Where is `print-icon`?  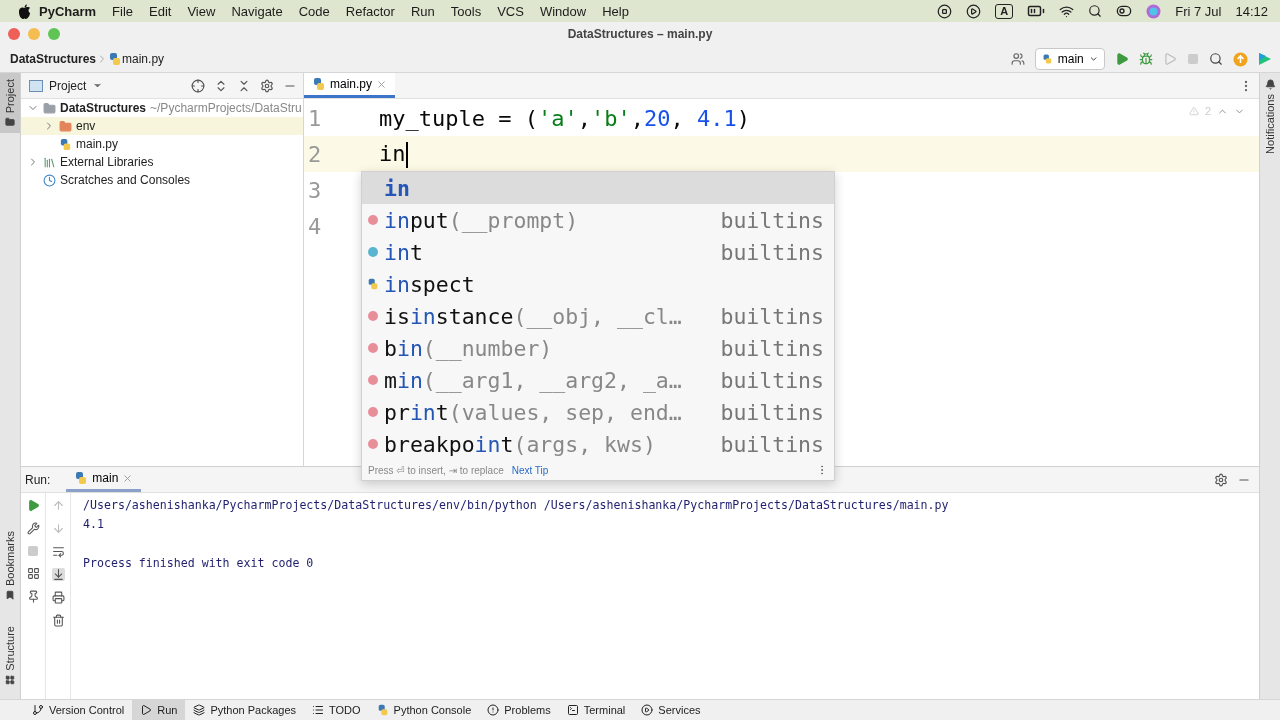
print-icon is located at coordinates (58, 597).